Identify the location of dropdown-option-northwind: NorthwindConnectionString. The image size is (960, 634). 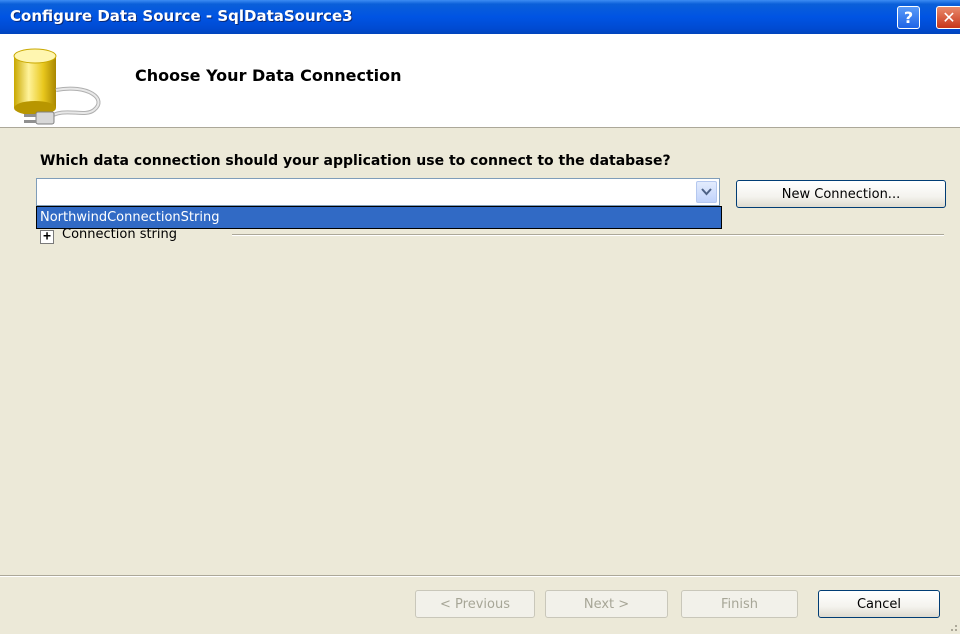
(129, 217).